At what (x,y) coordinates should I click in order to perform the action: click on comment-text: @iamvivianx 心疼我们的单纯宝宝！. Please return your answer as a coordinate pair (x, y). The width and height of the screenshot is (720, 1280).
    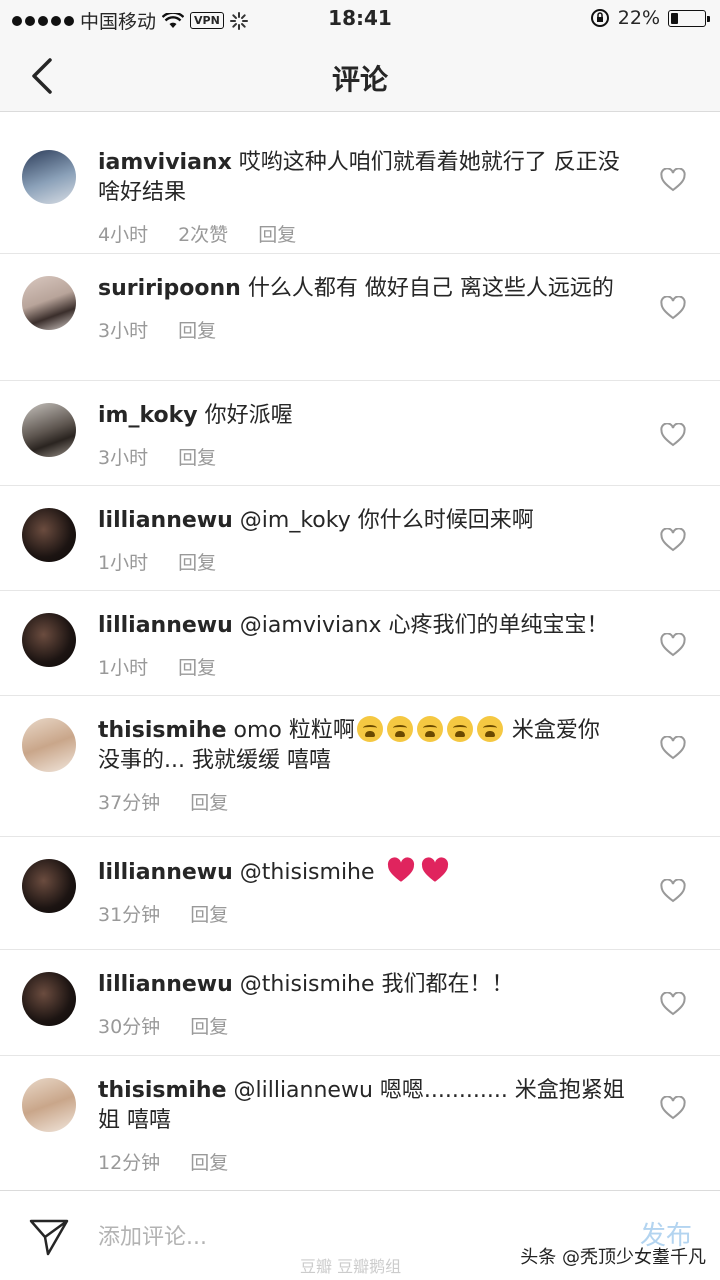
    Looking at the image, I should click on (424, 625).